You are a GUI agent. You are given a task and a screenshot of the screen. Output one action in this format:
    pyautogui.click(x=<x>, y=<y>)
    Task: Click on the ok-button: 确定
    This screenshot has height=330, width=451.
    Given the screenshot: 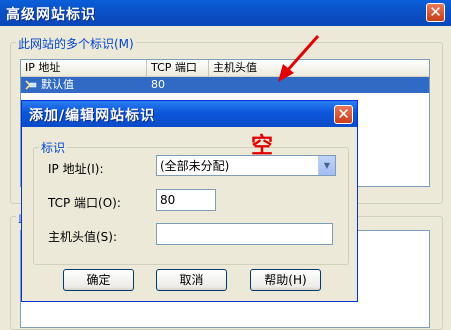 What is the action you would take?
    pyautogui.click(x=98, y=280)
    